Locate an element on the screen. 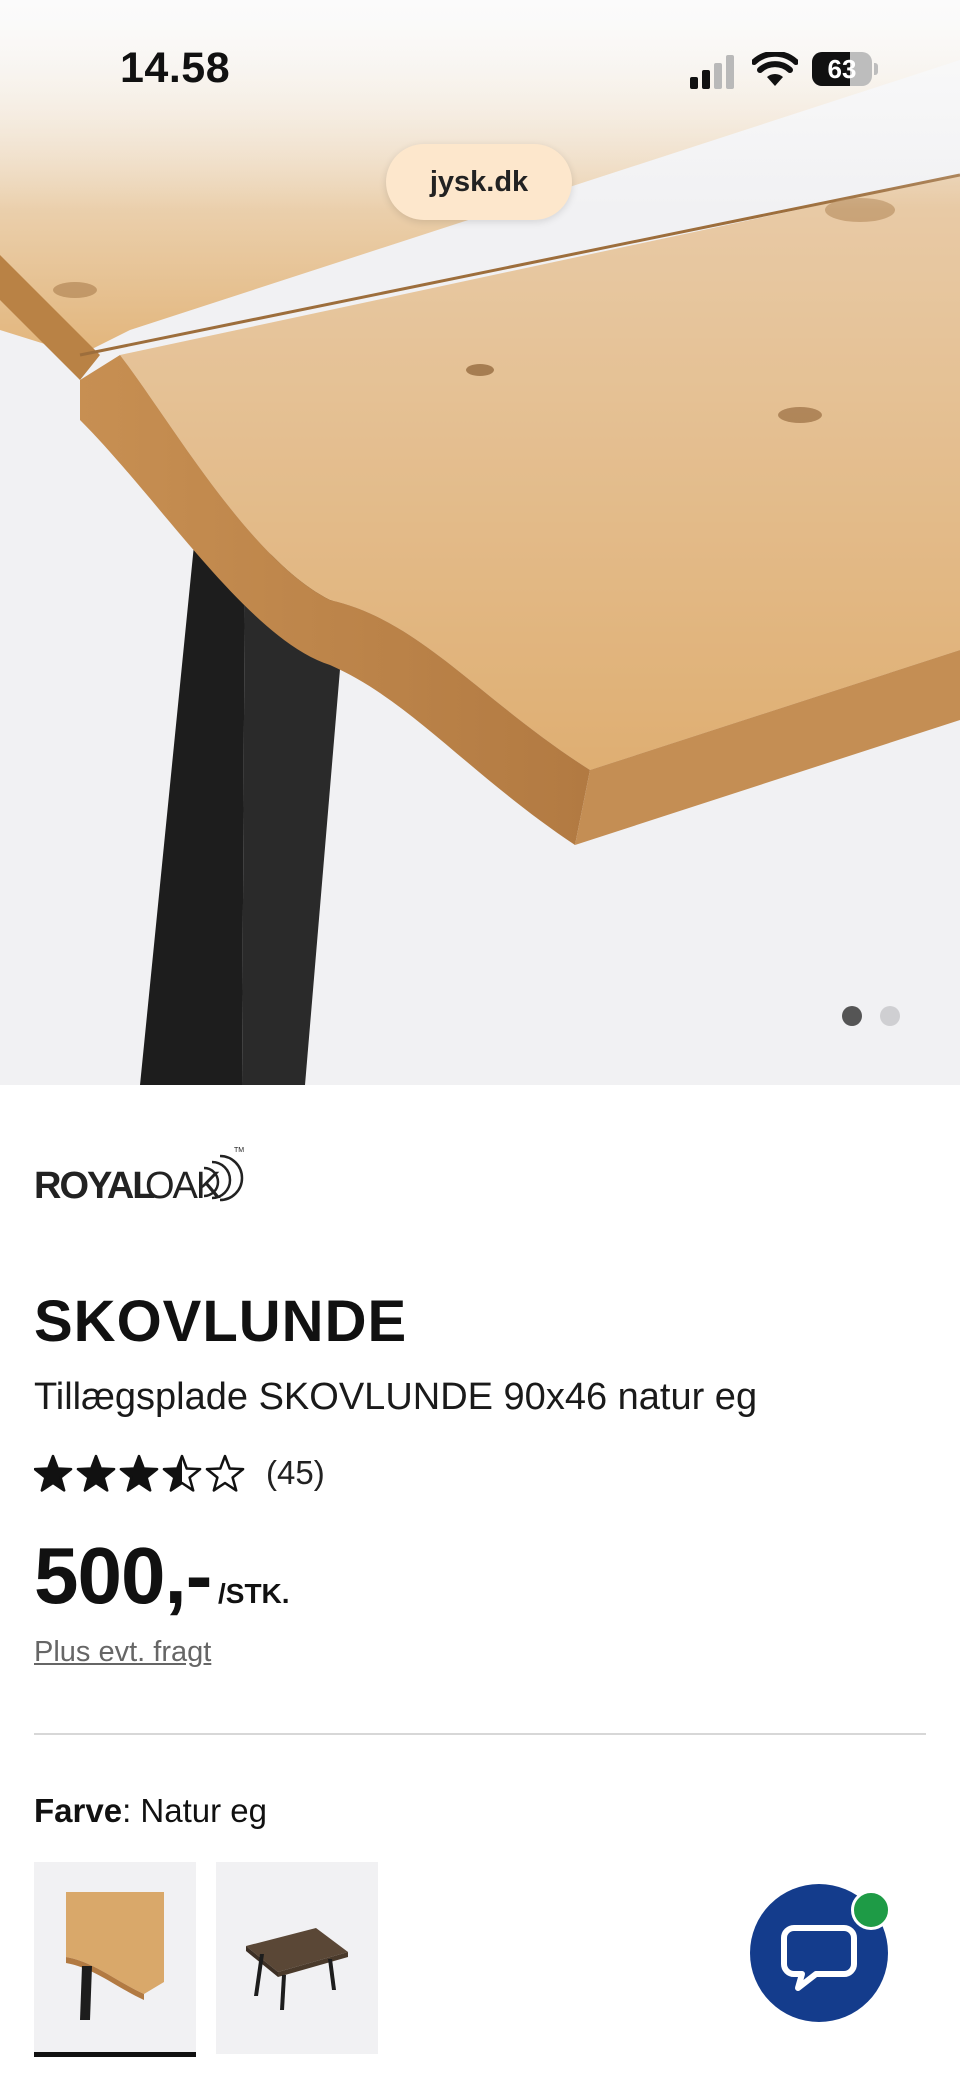  selected-swatch-indicator is located at coordinates (115, 2054).